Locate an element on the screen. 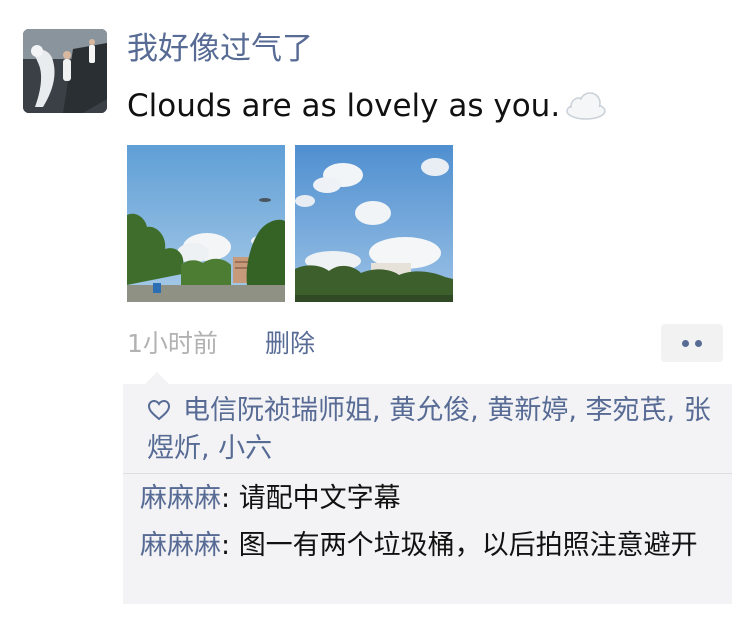 The width and height of the screenshot is (752, 632). avatar is located at coordinates (65, 71).